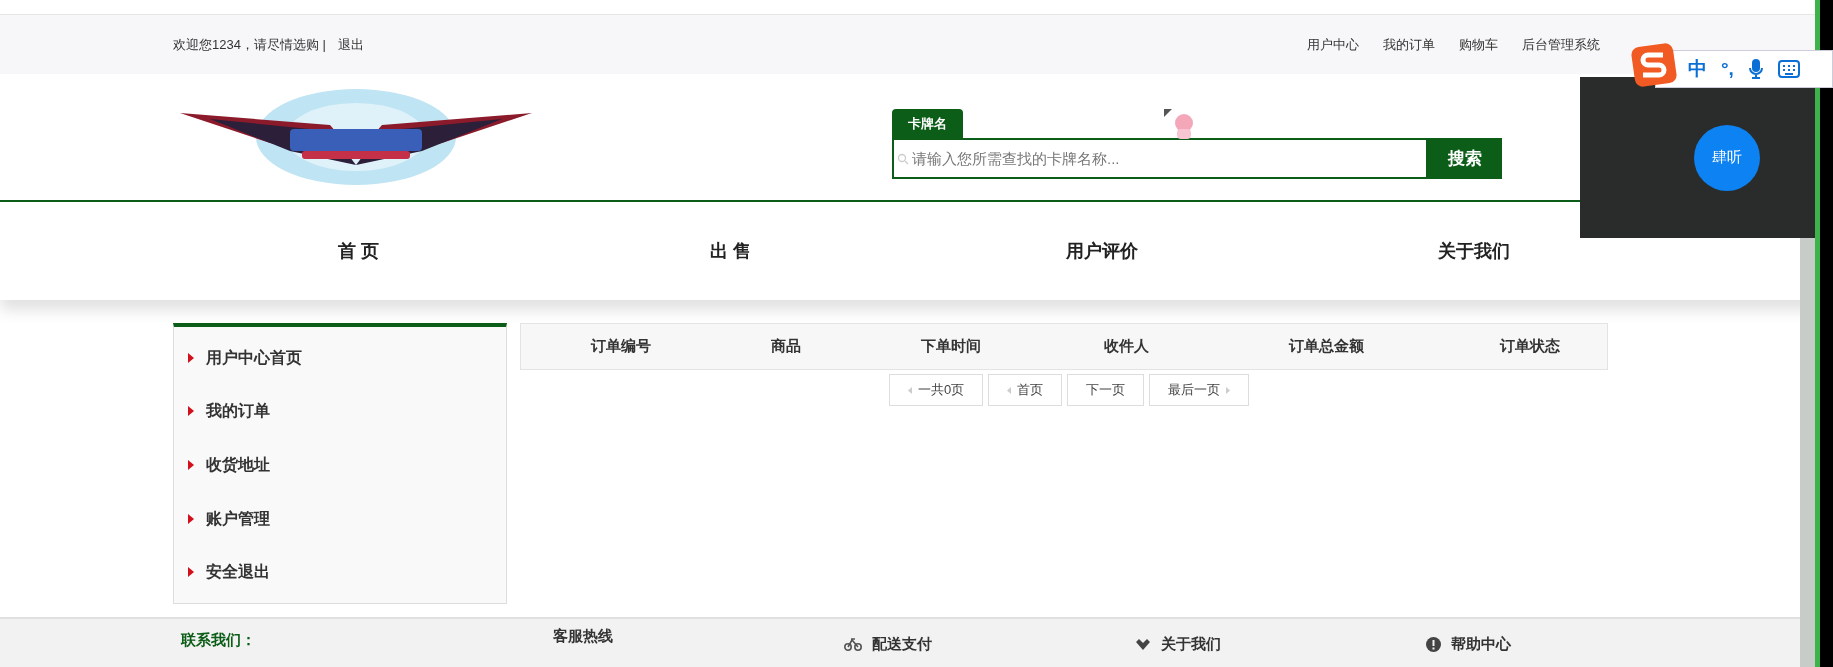  I want to click on sidebar-item: 收货地址, so click(340, 465).